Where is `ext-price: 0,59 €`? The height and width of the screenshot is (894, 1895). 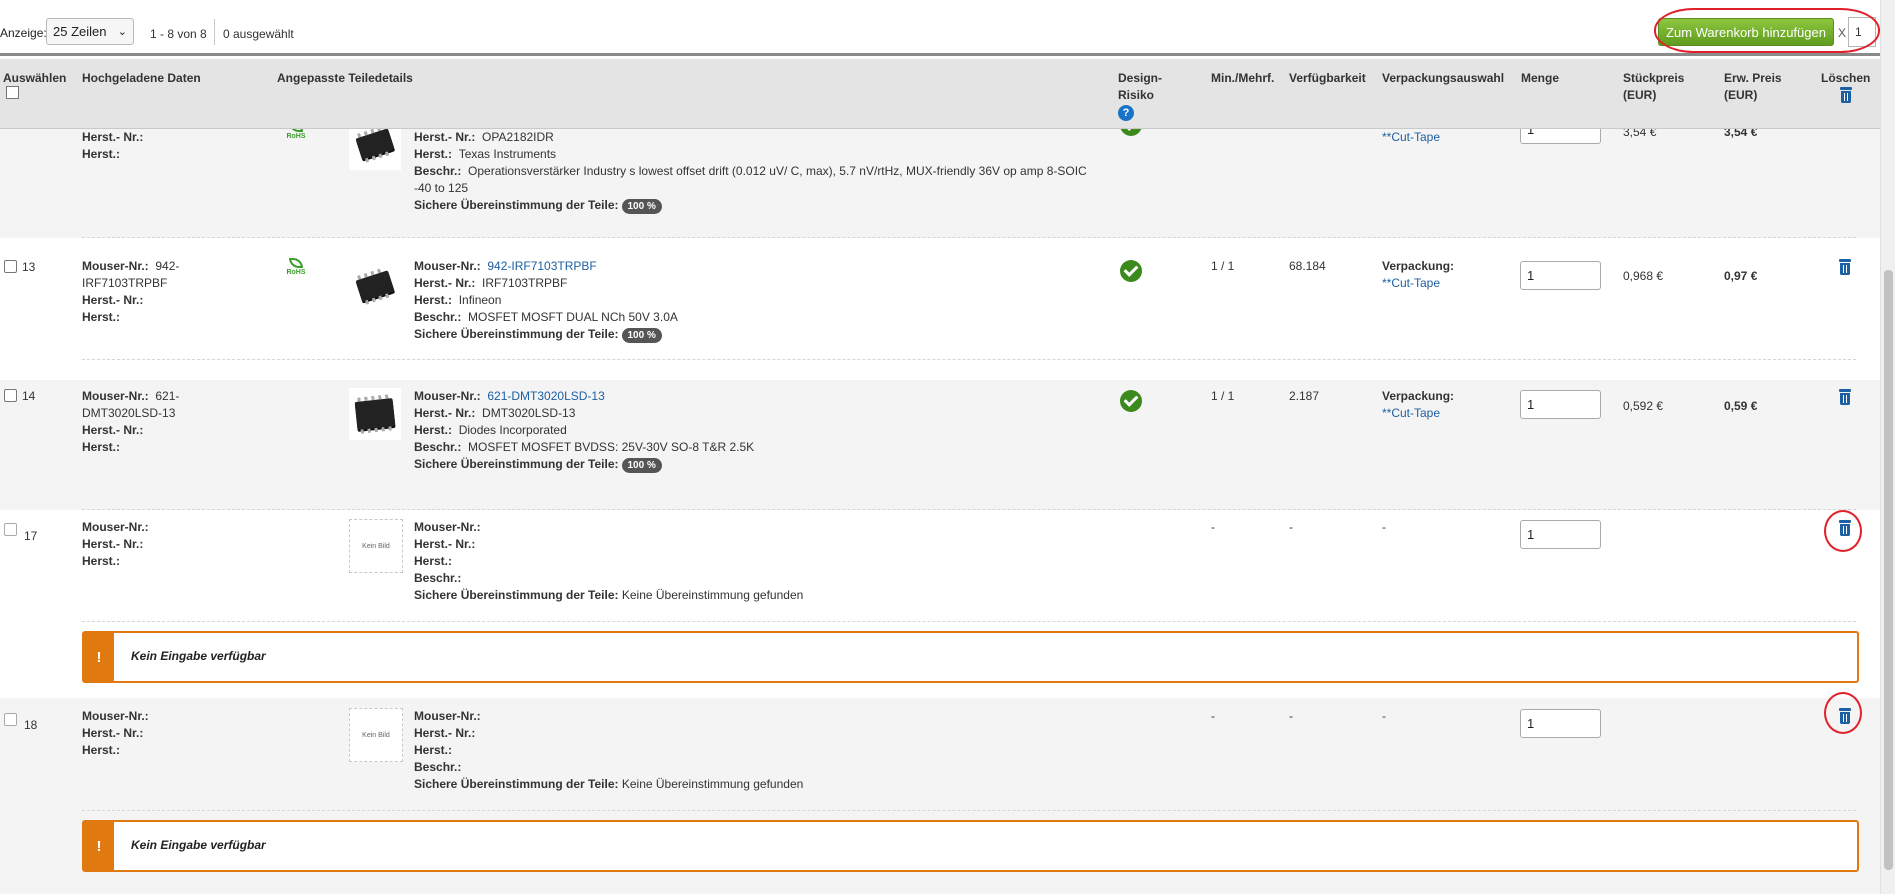
ext-price: 0,59 € is located at coordinates (1741, 406).